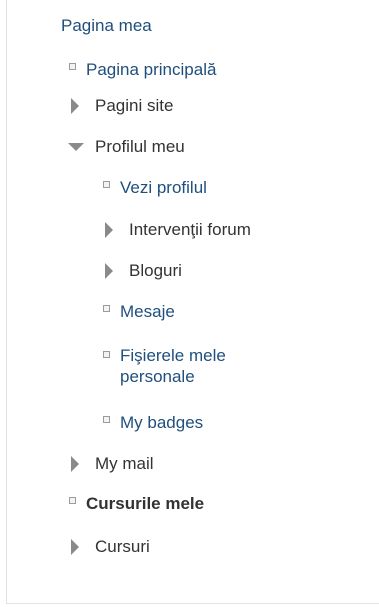 The height and width of the screenshot is (607, 379). I want to click on nav-item-home: Pagina principală, so click(142, 70).